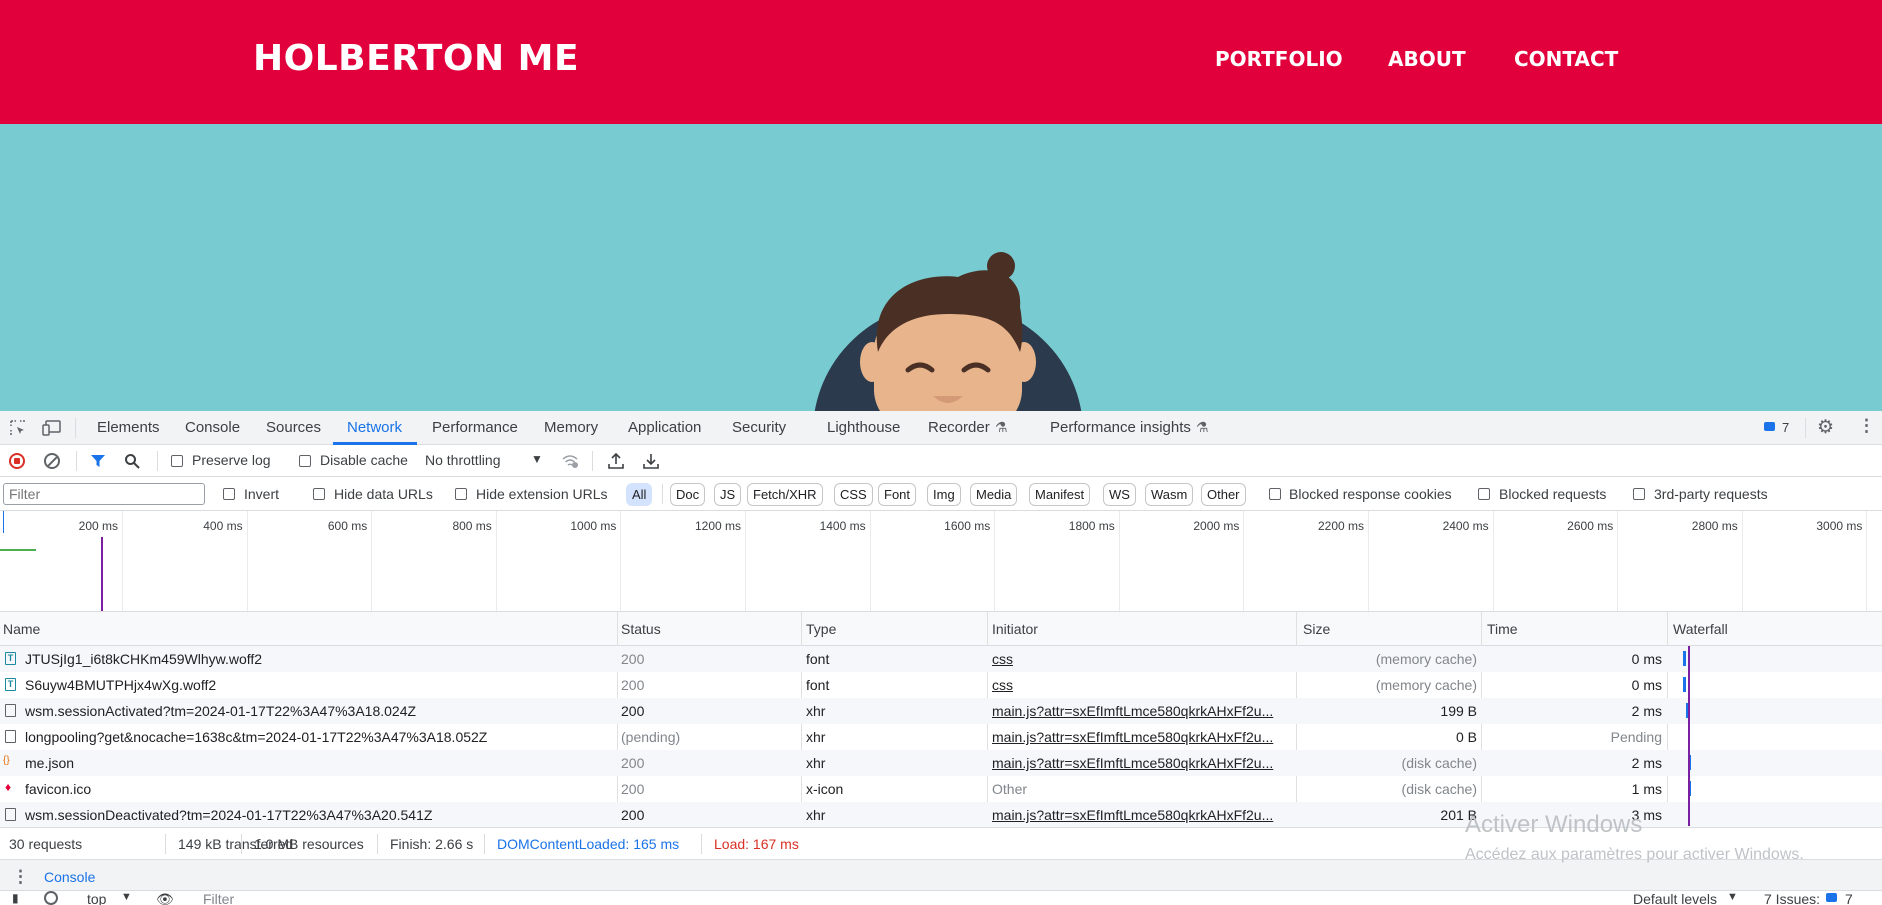 The height and width of the screenshot is (905, 1882). I want to click on log-levels-dropdown-icon: ▼, so click(1732, 897).